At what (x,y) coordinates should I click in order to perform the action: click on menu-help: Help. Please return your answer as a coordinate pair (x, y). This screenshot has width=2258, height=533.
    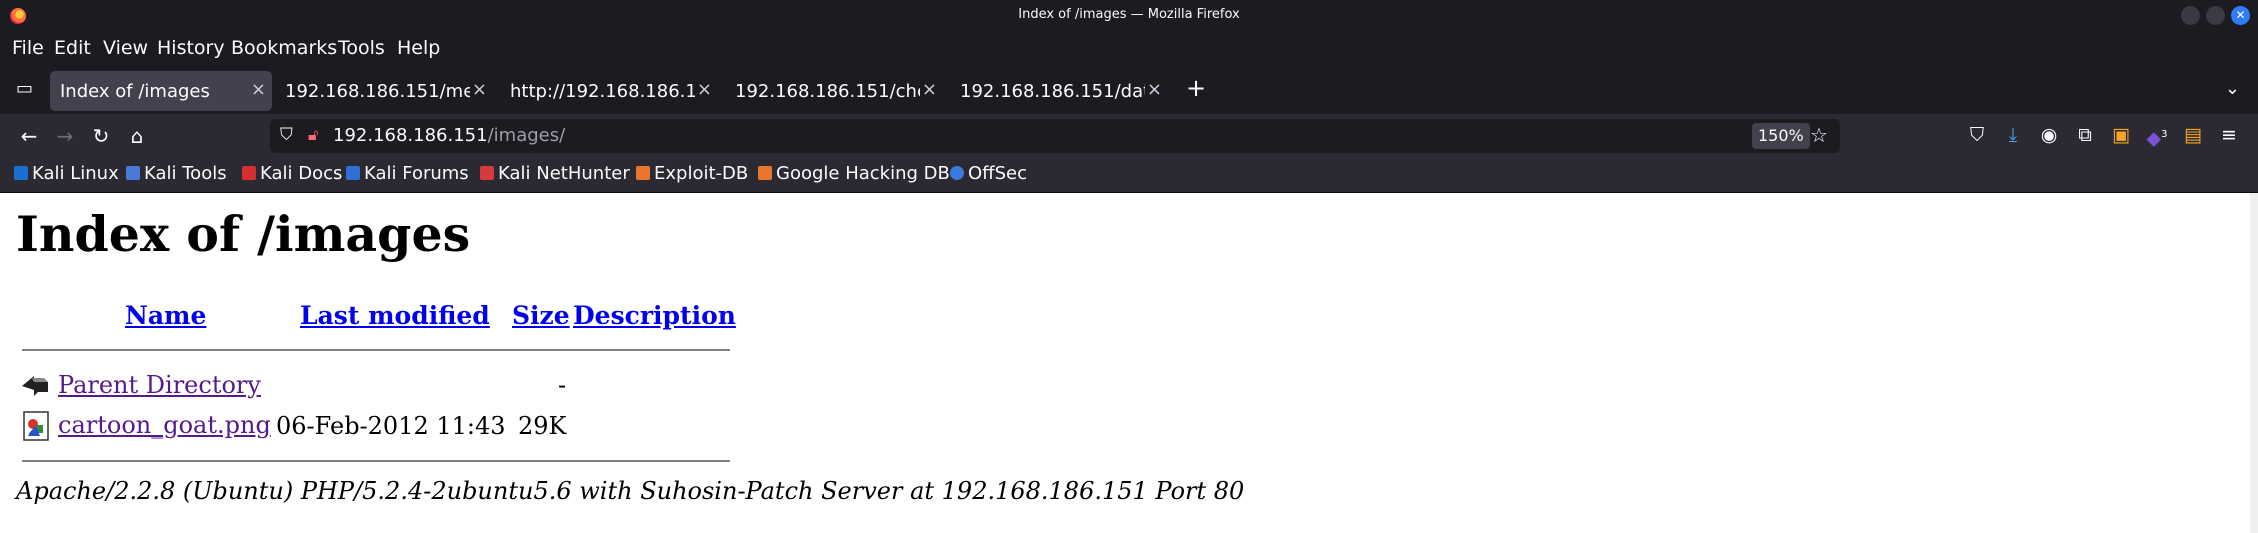
    Looking at the image, I should click on (418, 48).